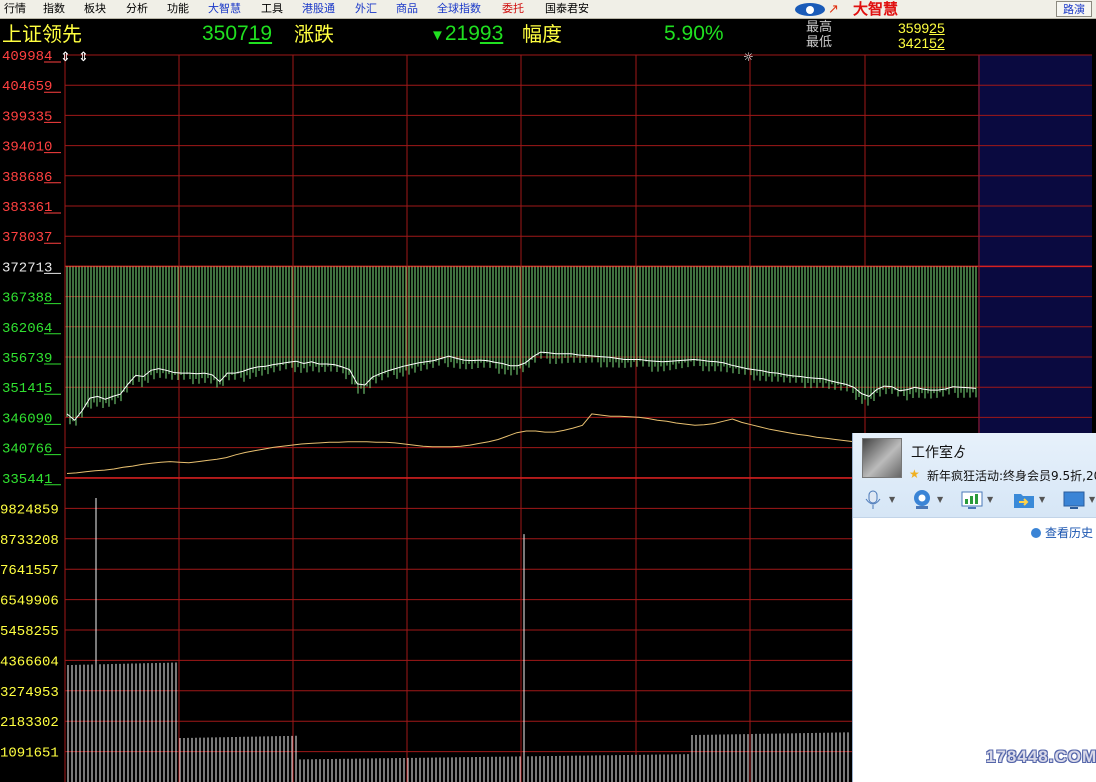 The image size is (1096, 782). I want to click on clock-icon, so click(1036, 533).